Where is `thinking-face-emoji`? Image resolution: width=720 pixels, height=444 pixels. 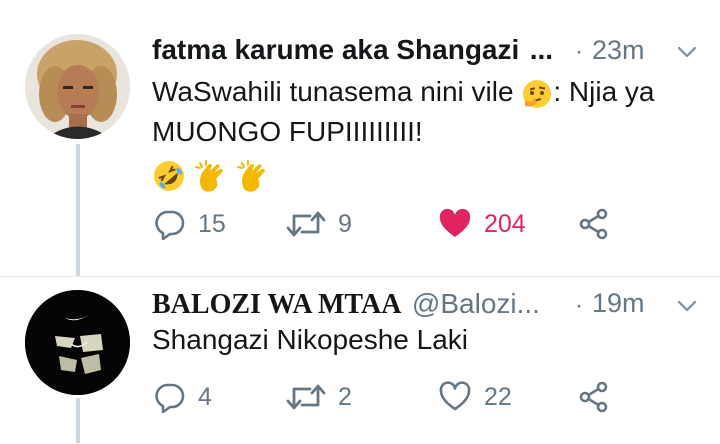
thinking-face-emoji is located at coordinates (537, 93).